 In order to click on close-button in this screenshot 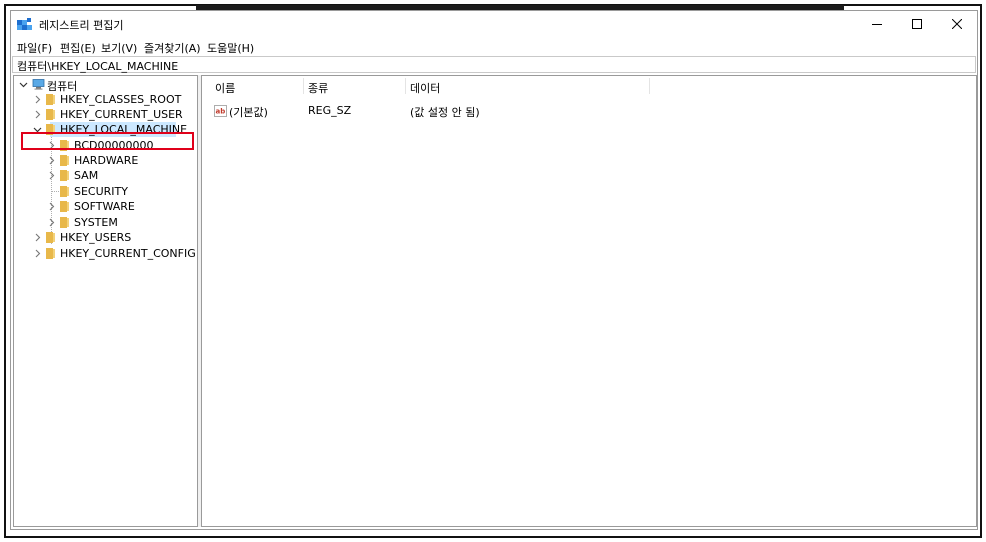, I will do `click(957, 24)`.